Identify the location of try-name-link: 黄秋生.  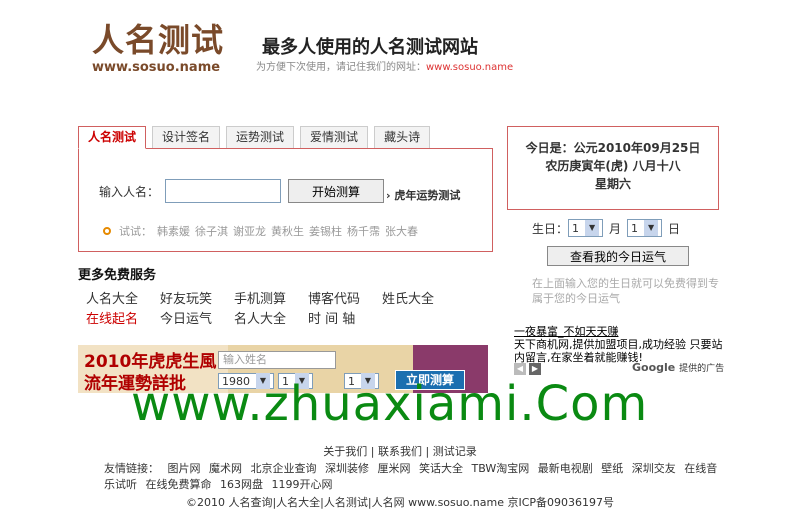
(287, 231).